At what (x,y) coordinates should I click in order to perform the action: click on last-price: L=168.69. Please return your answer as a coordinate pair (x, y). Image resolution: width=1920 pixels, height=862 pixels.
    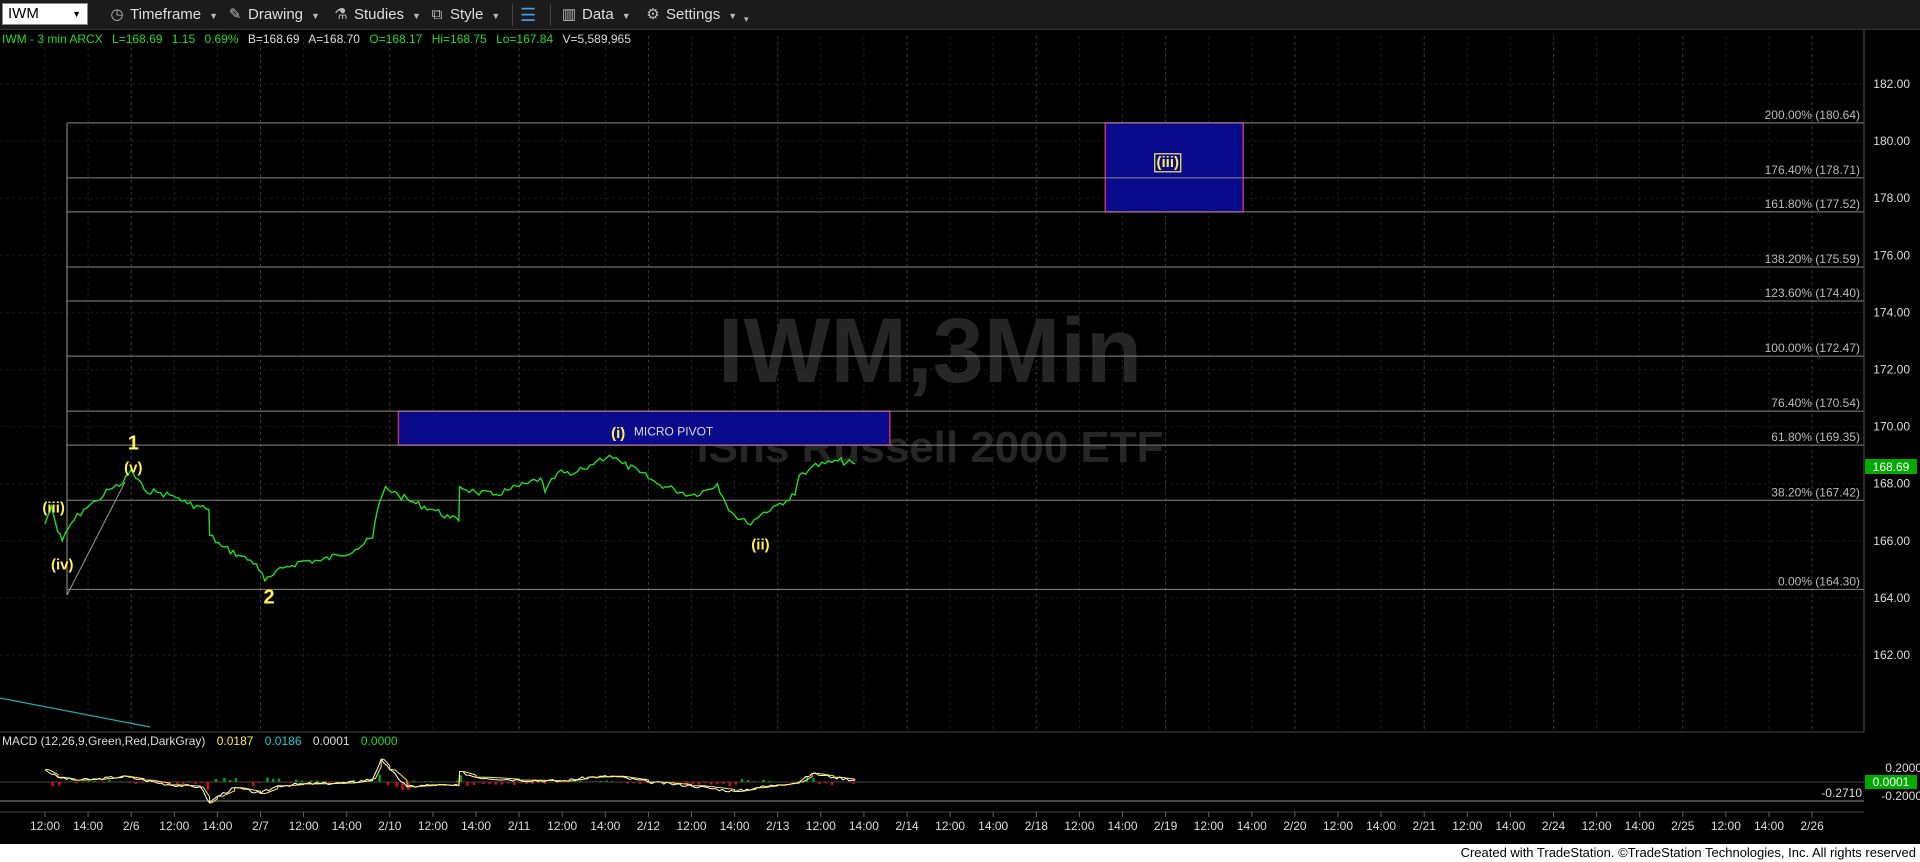
    Looking at the image, I should click on (137, 39).